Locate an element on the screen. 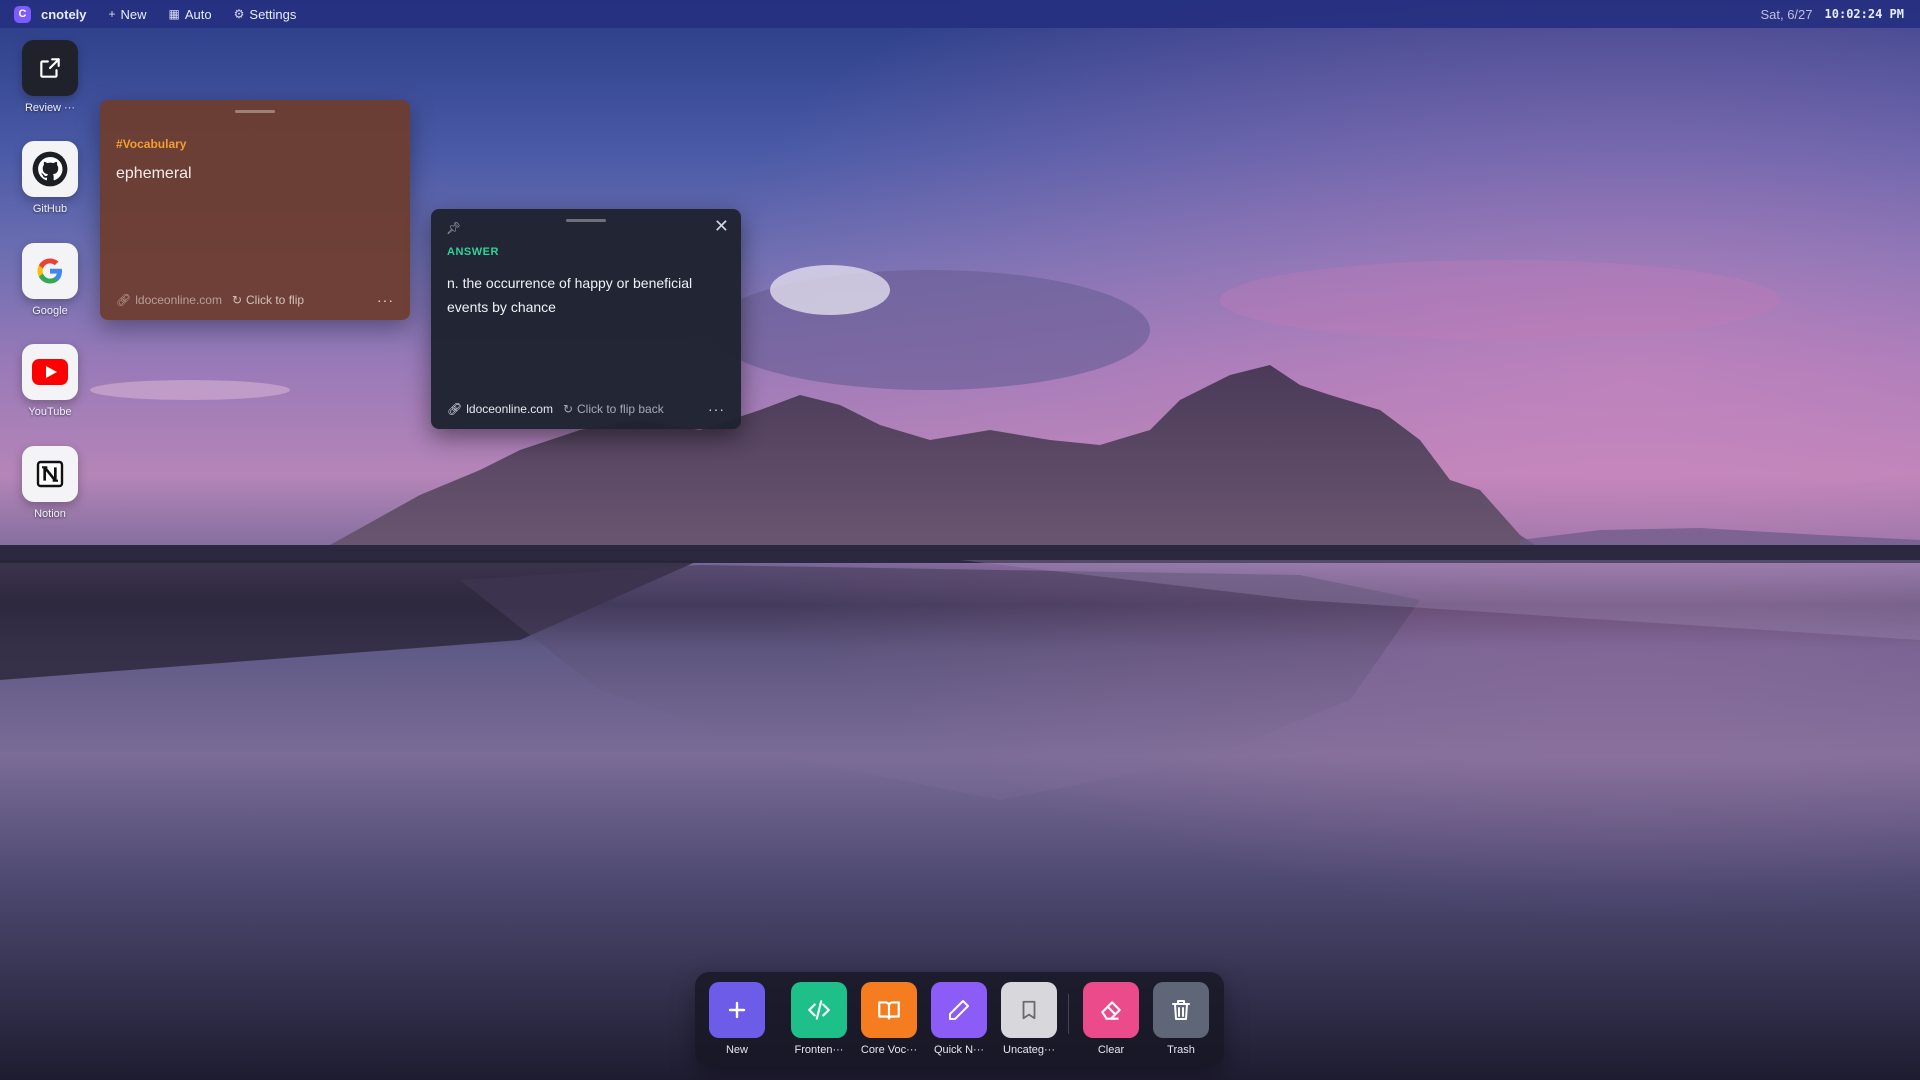 The image size is (1920, 1080). shortcut-notion: Notion is located at coordinates (50, 483).